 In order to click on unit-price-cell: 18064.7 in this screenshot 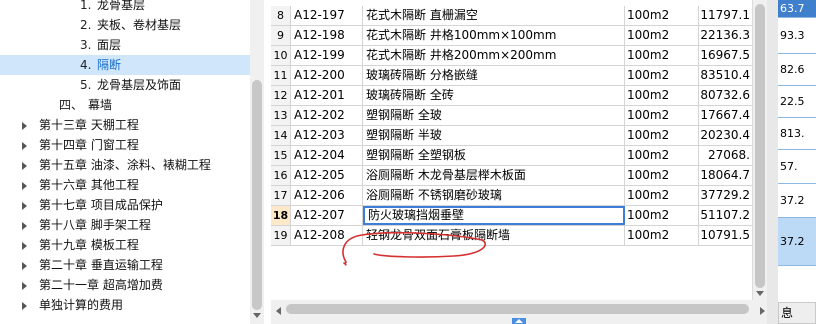, I will do `click(725, 175)`.